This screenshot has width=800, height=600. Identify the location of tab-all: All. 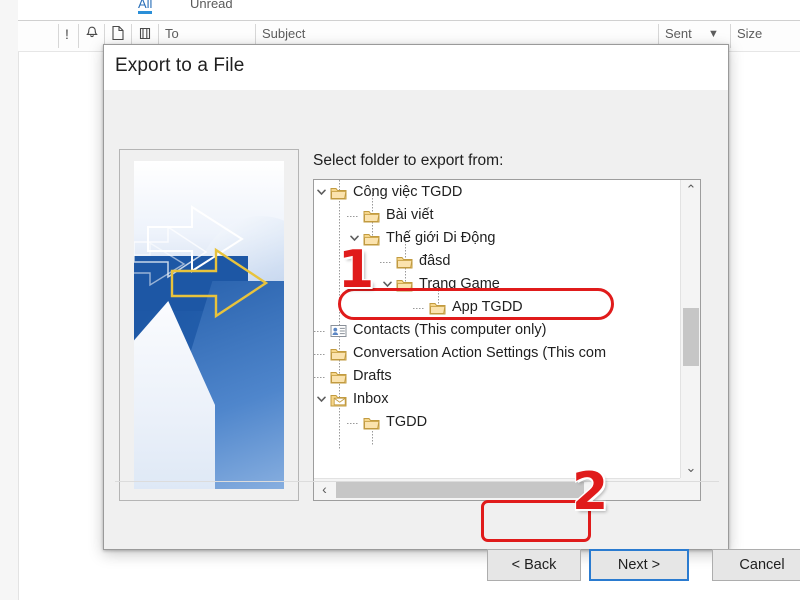
(145, 7).